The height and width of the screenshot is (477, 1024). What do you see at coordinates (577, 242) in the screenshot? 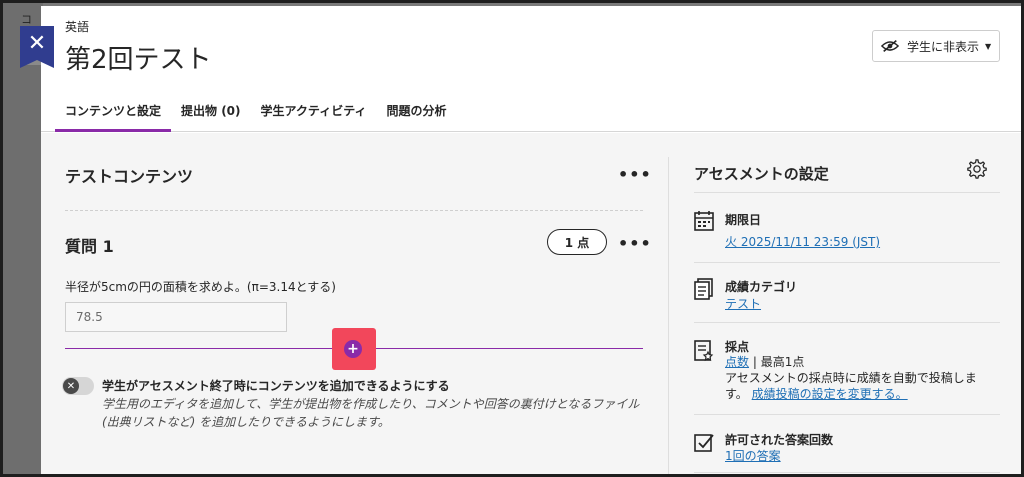
I see `points-button: 1 点` at bounding box center [577, 242].